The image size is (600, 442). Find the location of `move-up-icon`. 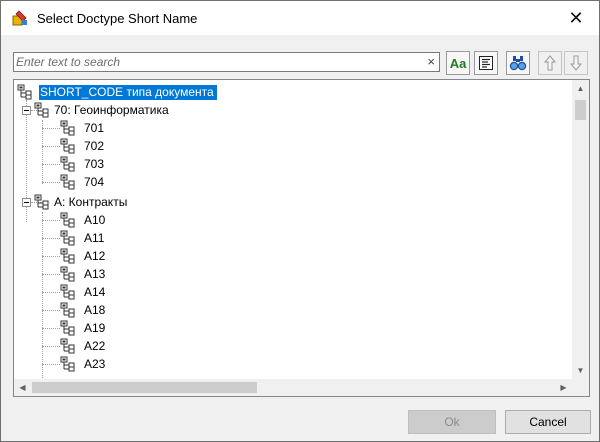

move-up-icon is located at coordinates (550, 63).